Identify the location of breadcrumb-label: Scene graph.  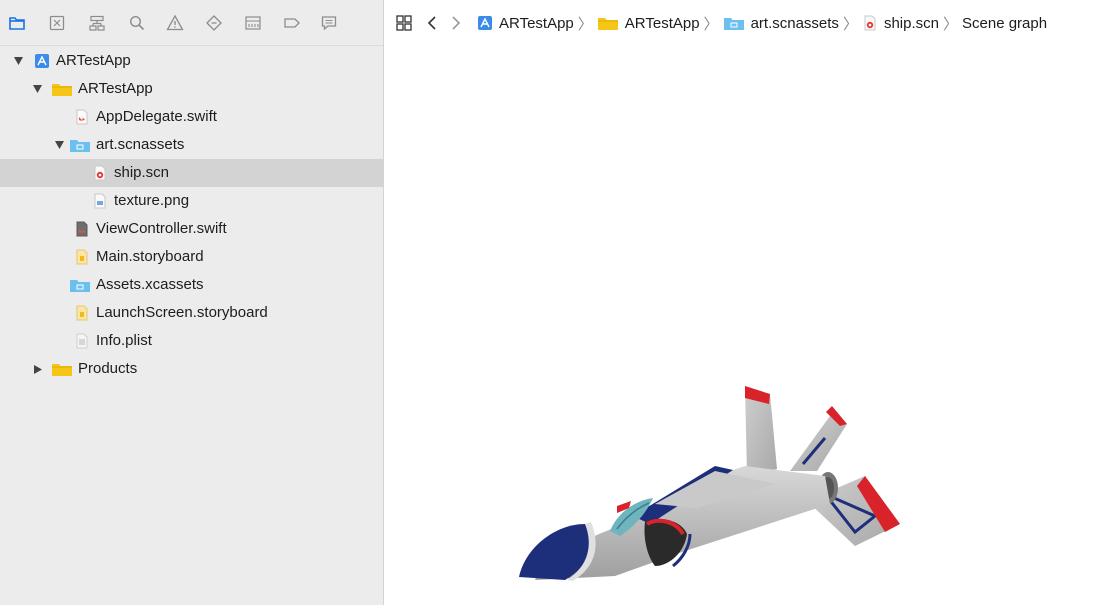
(1005, 23).